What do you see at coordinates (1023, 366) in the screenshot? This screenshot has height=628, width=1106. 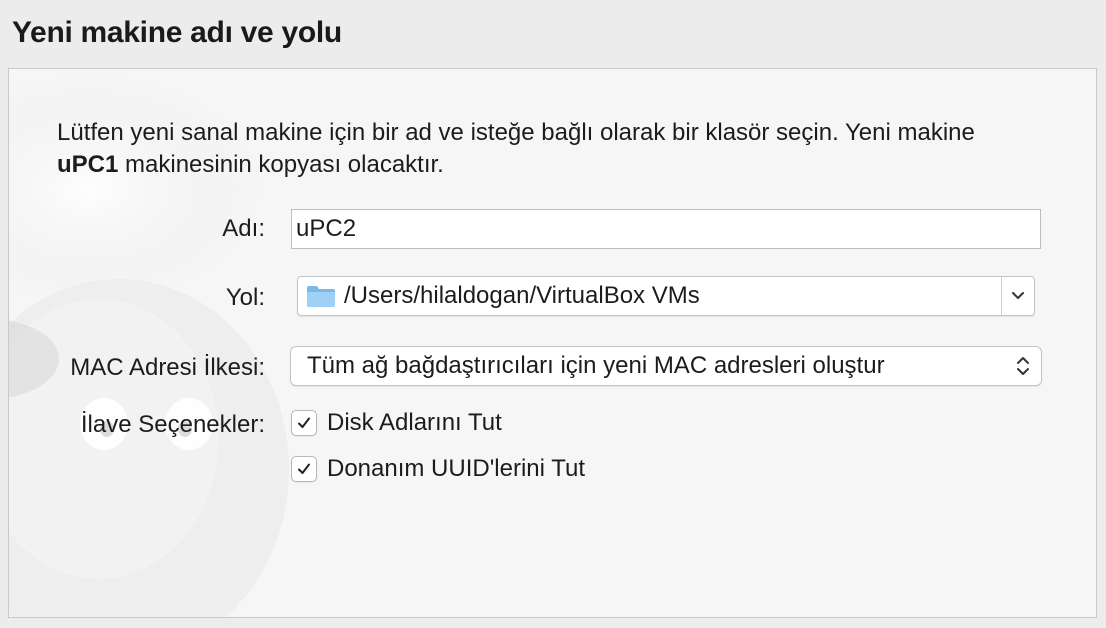 I see `updown-arrows-icon` at bounding box center [1023, 366].